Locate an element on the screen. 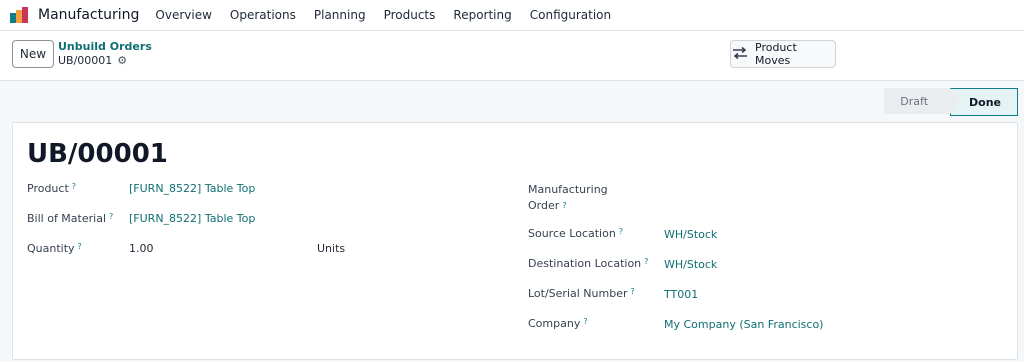  menu-products: Products is located at coordinates (410, 15).